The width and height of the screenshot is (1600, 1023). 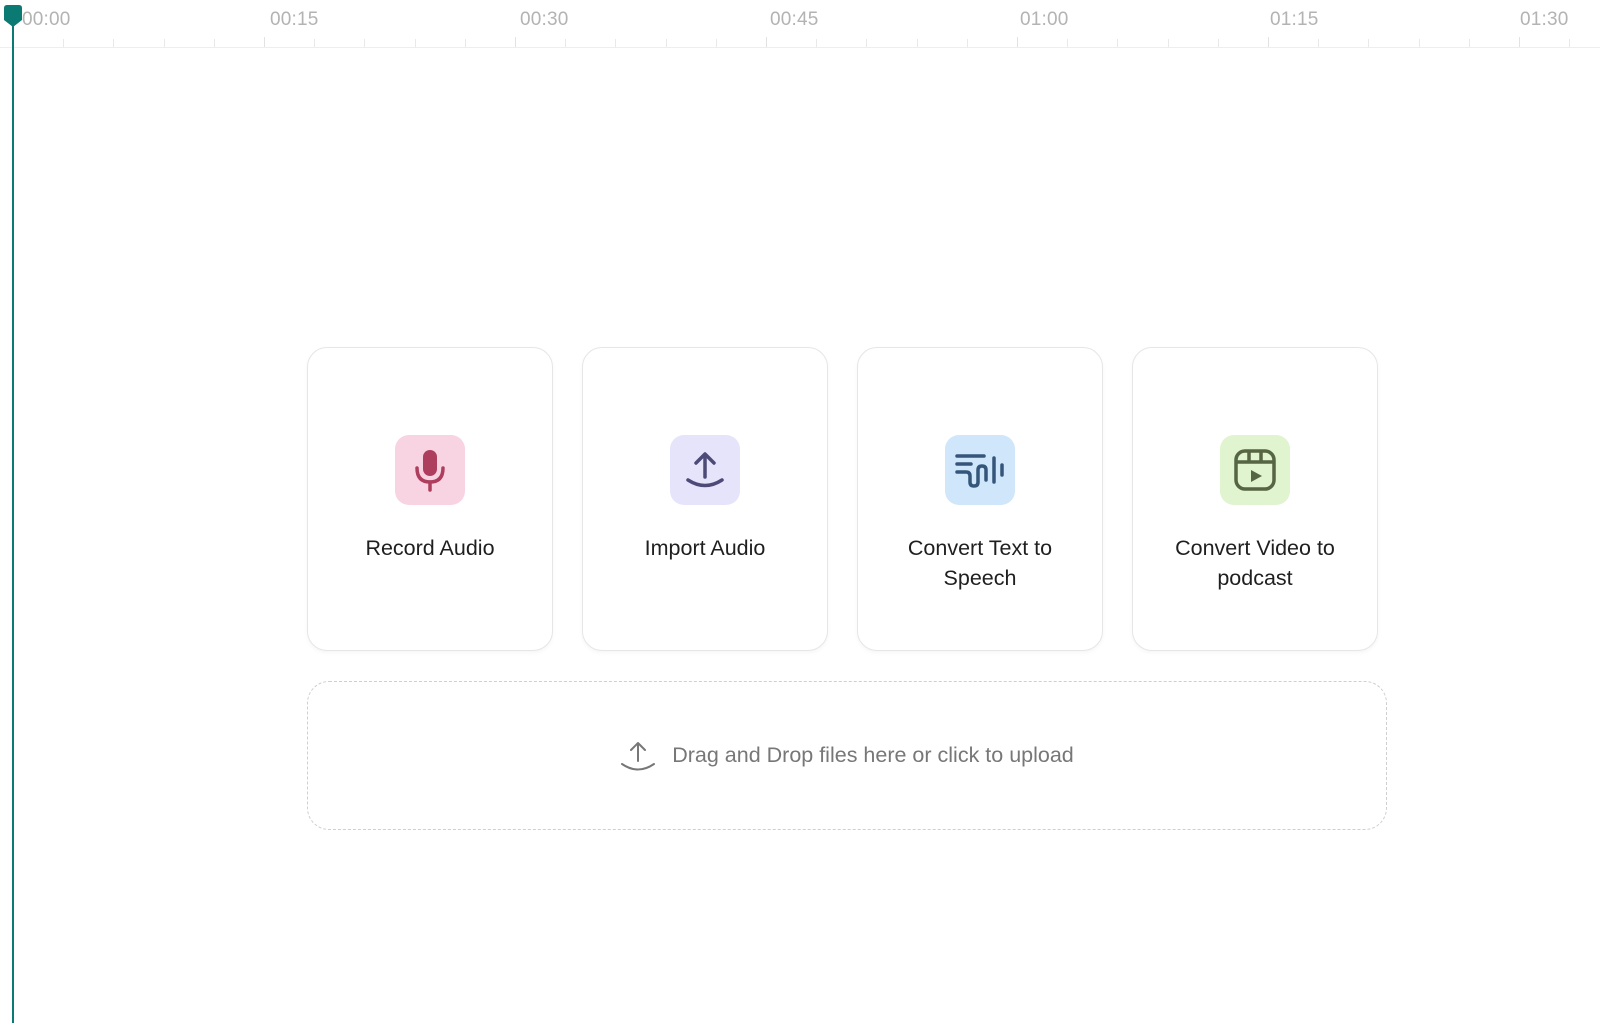 I want to click on record-audio-card: Record Audio, so click(x=430, y=499).